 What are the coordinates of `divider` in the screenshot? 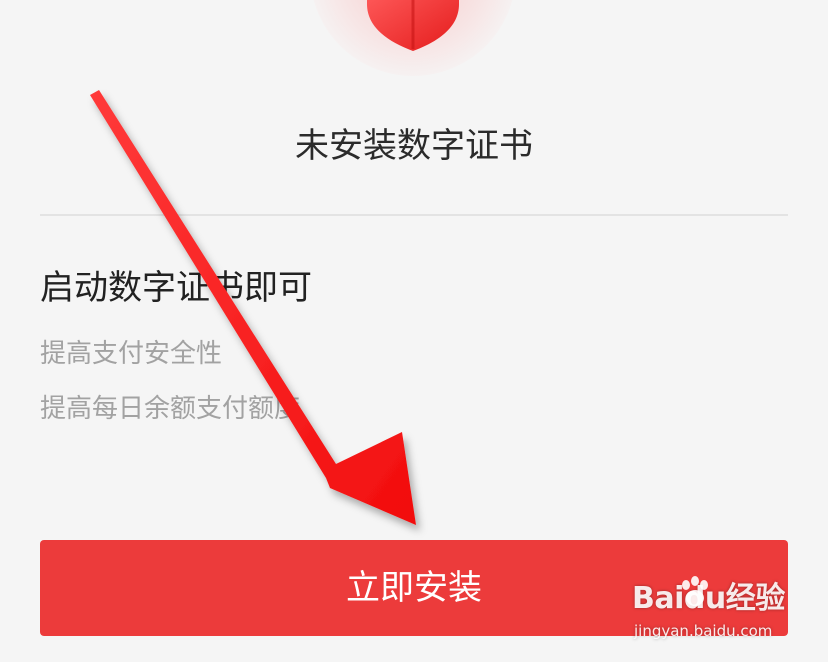 It's located at (414, 215).